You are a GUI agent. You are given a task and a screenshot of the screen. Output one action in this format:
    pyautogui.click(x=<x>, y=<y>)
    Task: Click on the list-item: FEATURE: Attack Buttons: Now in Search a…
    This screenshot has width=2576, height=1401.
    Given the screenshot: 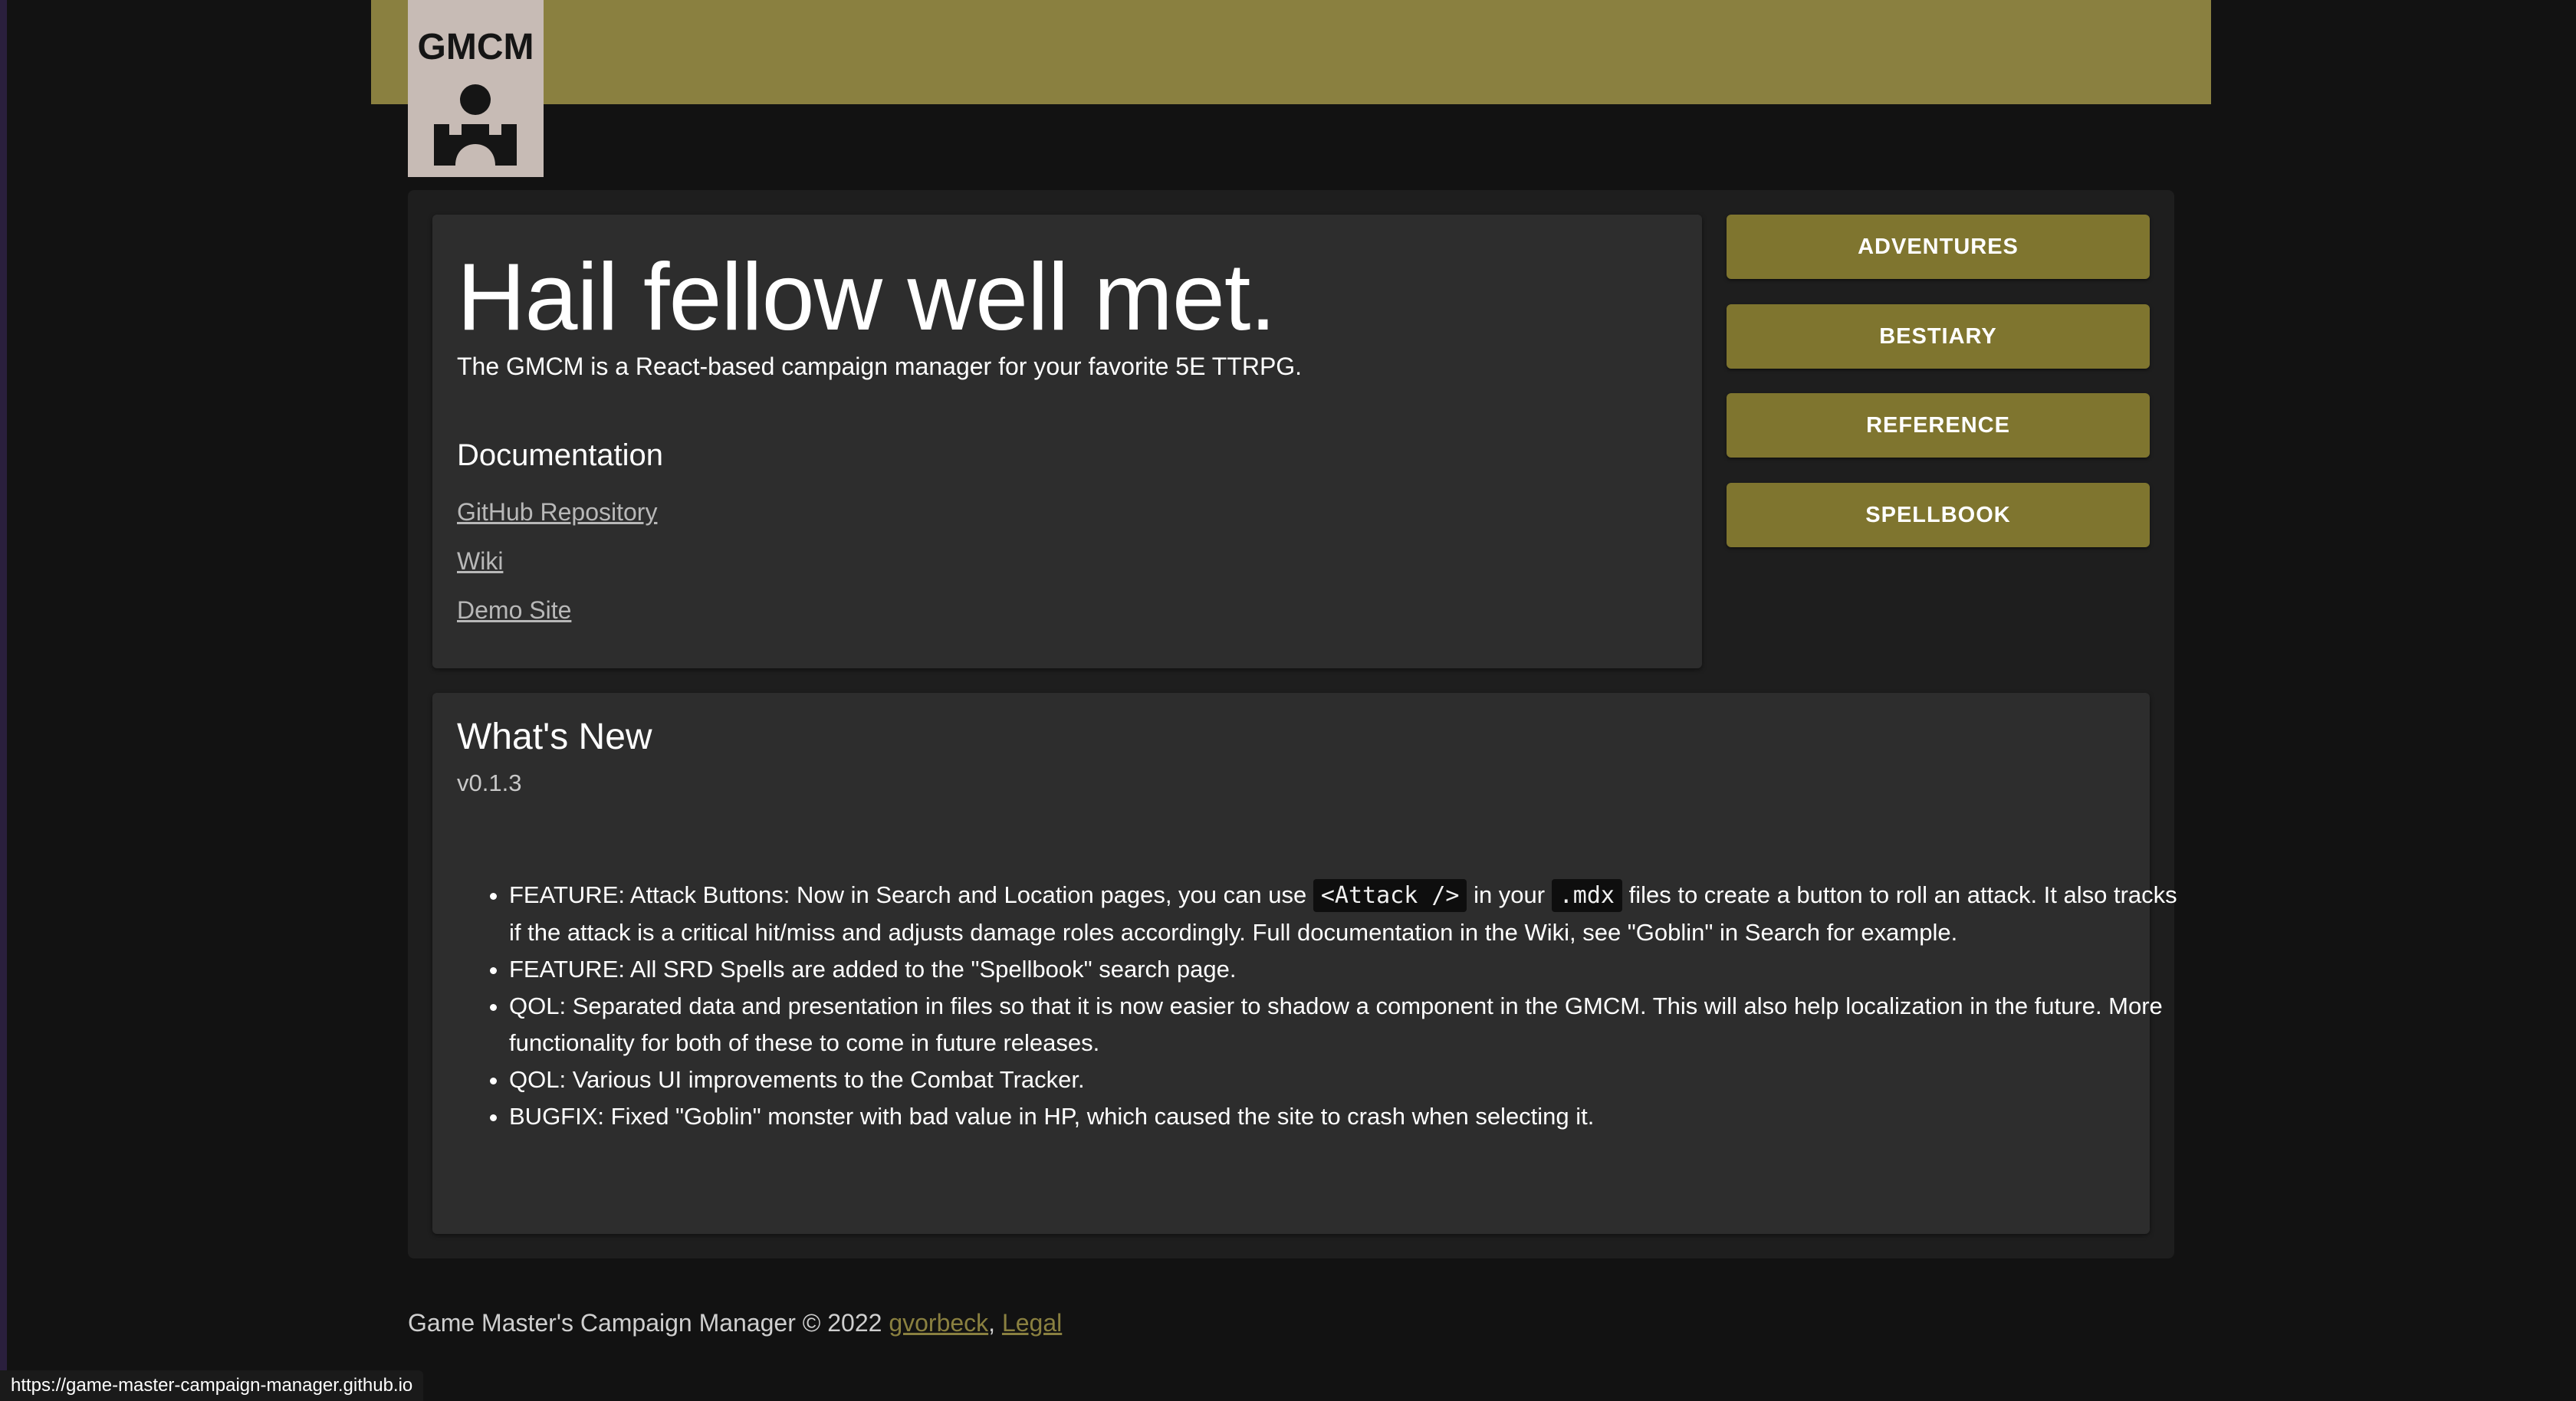 What is the action you would take?
    pyautogui.click(x=1344, y=914)
    